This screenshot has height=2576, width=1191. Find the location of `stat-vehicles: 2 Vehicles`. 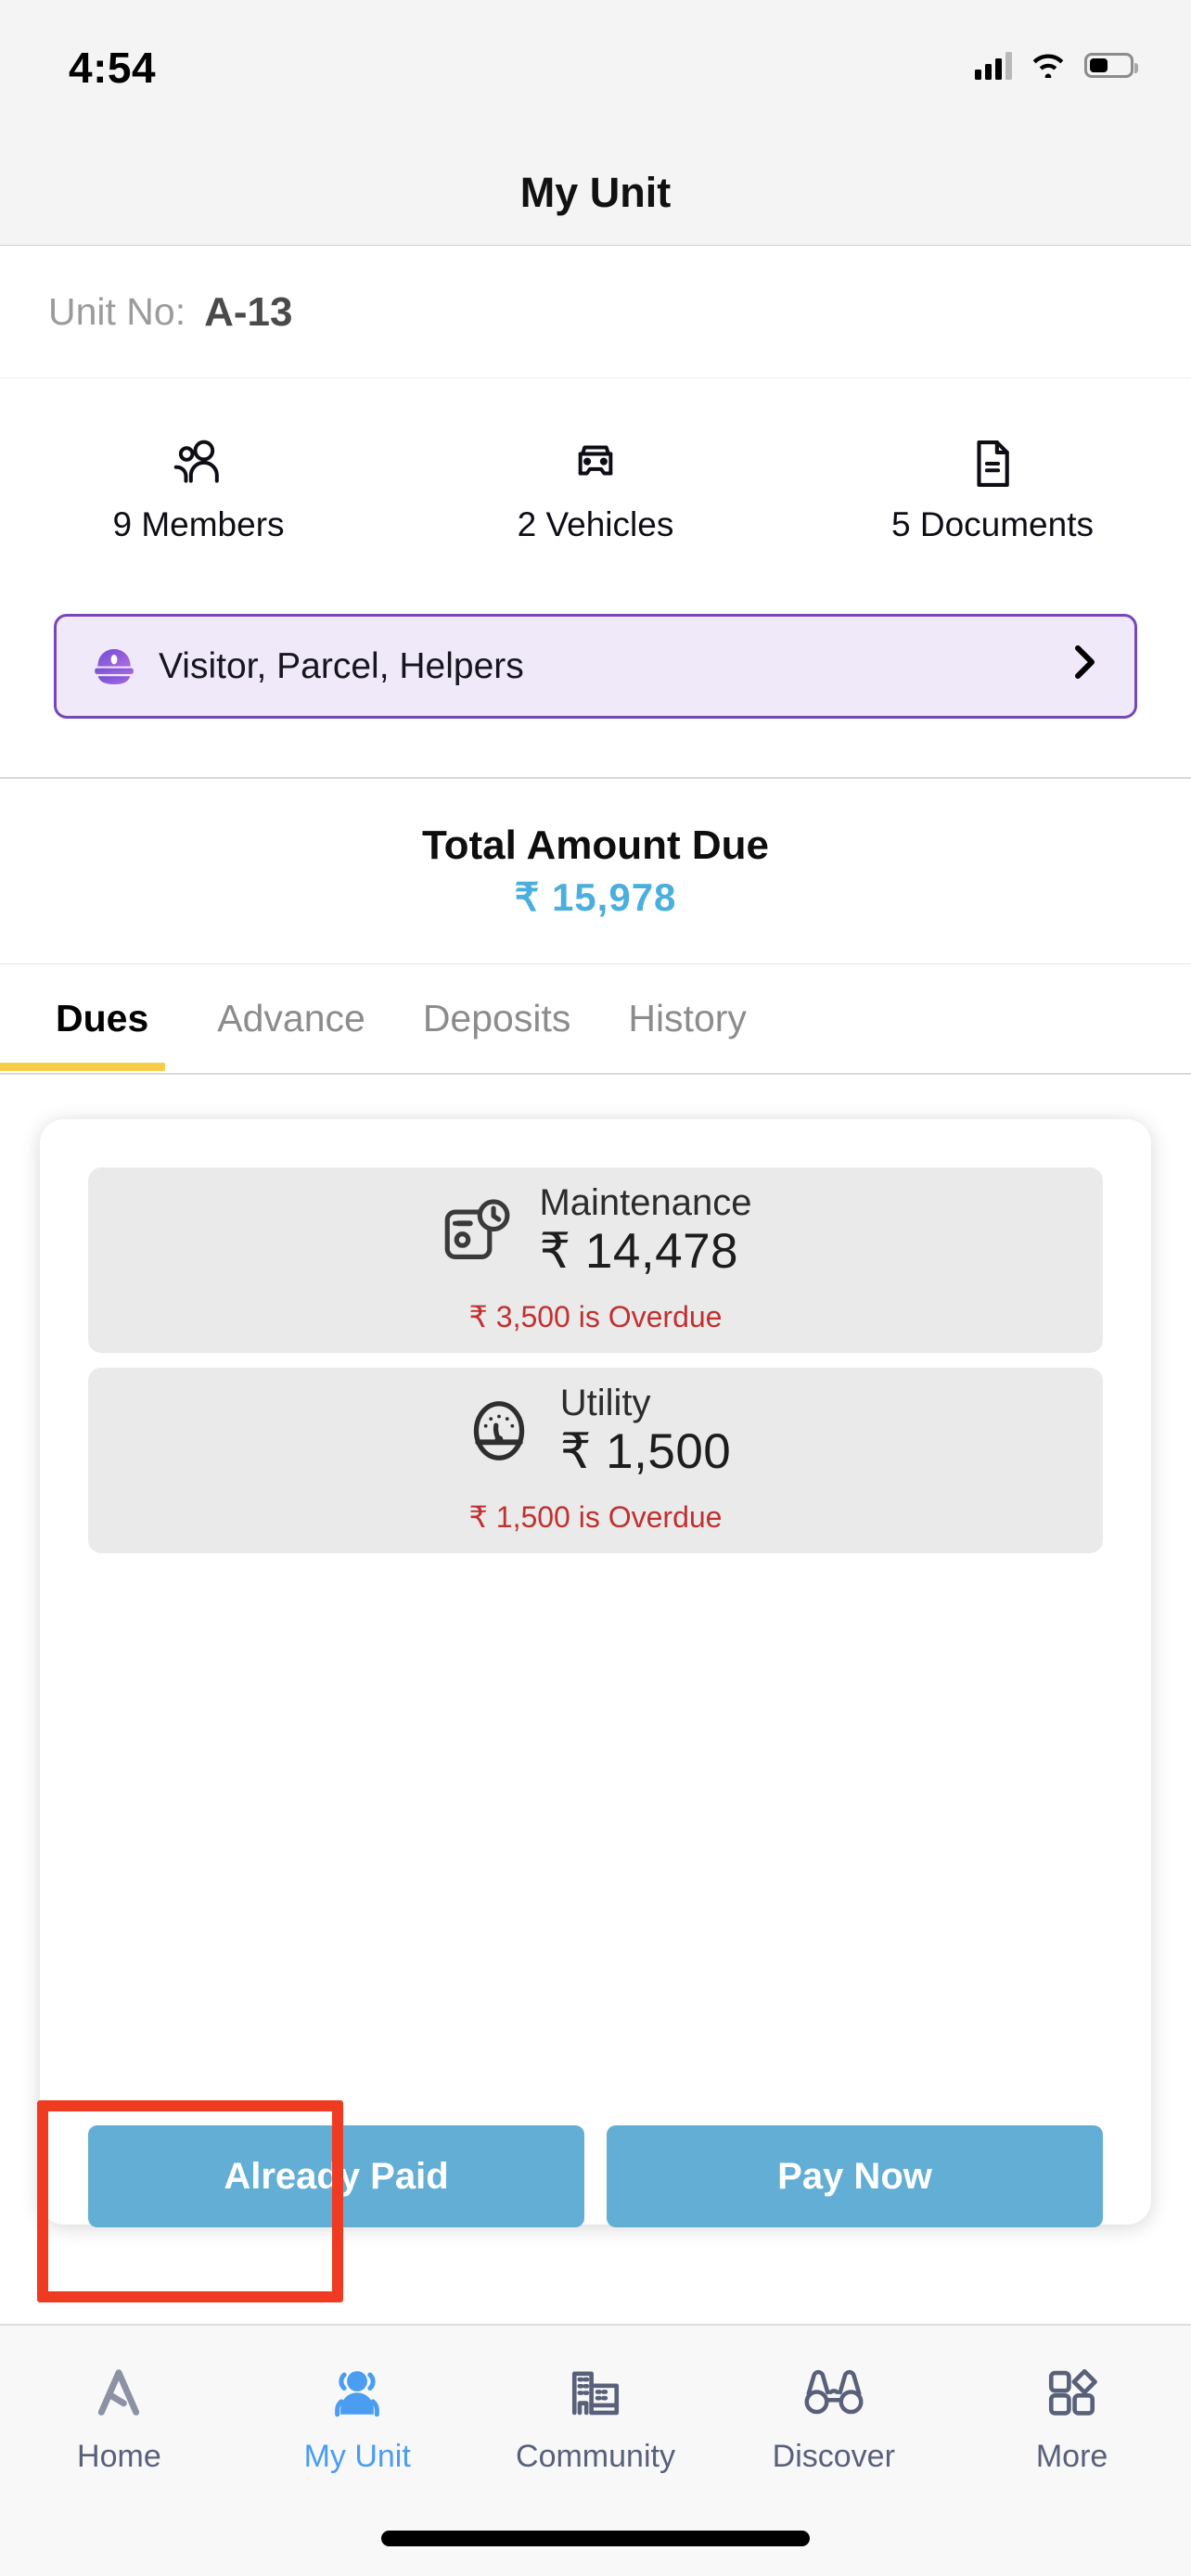

stat-vehicles: 2 Vehicles is located at coordinates (595, 489).